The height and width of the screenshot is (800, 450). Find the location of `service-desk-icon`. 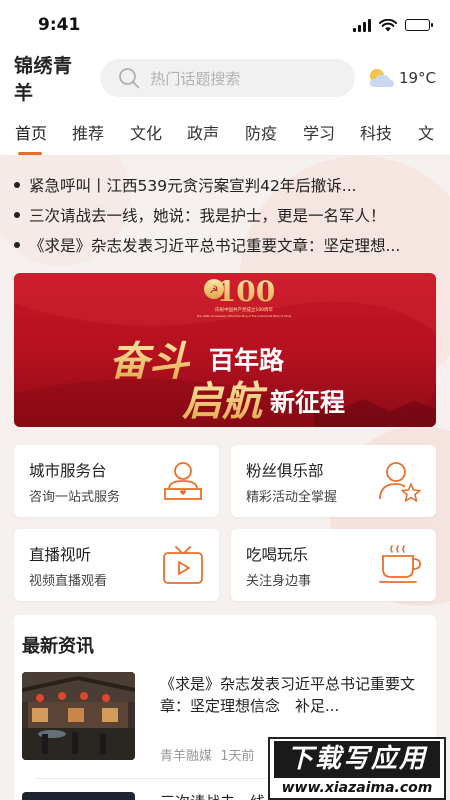

service-desk-icon is located at coordinates (183, 481).